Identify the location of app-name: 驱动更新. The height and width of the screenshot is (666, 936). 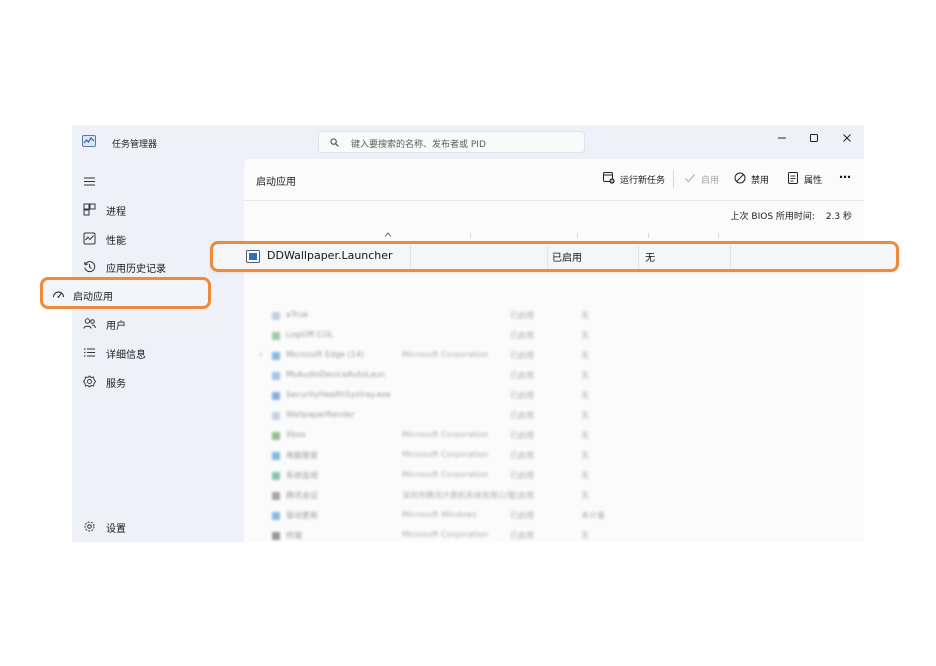
(302, 515).